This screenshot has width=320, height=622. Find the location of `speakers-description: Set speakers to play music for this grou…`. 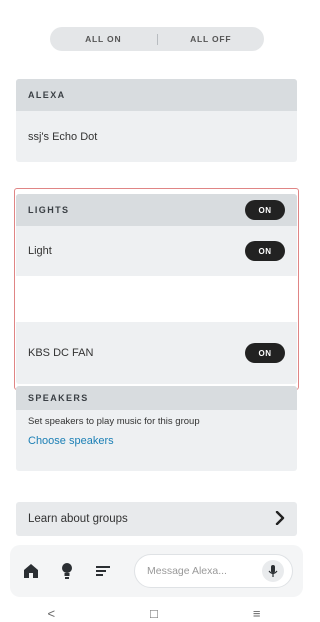

speakers-description: Set speakers to play music for this grou… is located at coordinates (114, 421).